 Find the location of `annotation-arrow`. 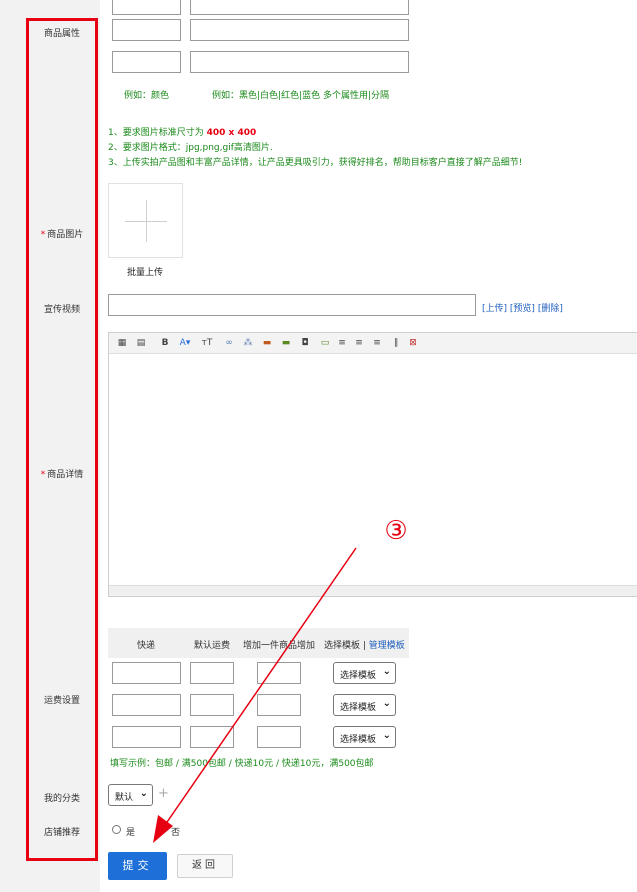

annotation-arrow is located at coordinates (255, 695).